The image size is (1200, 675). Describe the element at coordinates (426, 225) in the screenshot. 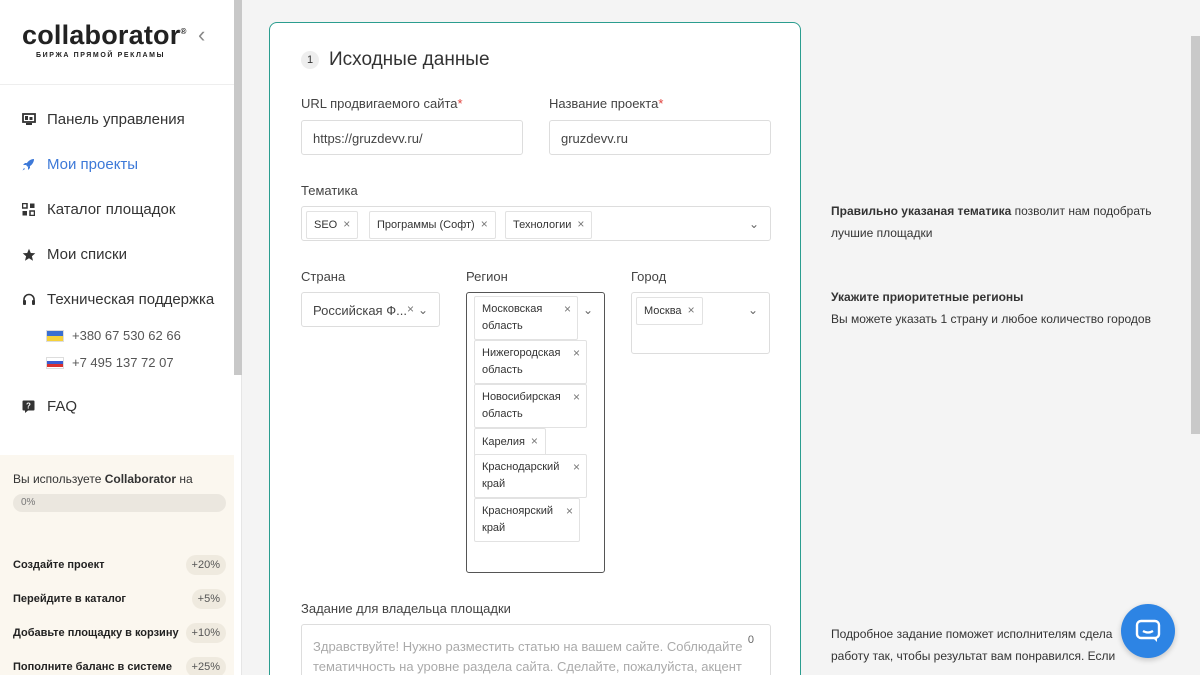

I see `tag-label: Программы (Софт)` at that location.